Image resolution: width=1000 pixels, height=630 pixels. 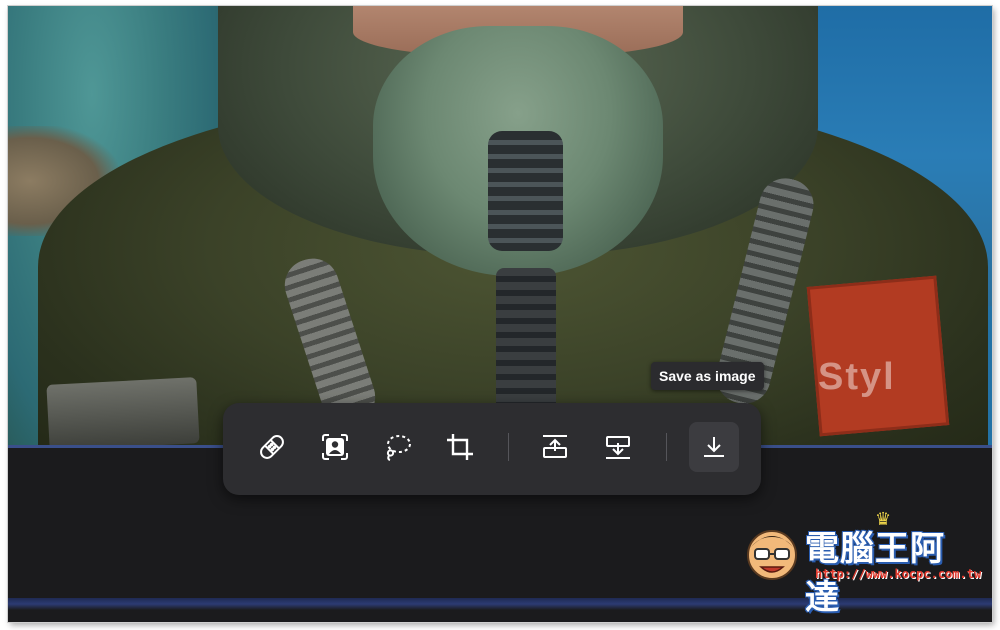 I want to click on download-icon, so click(x=714, y=447).